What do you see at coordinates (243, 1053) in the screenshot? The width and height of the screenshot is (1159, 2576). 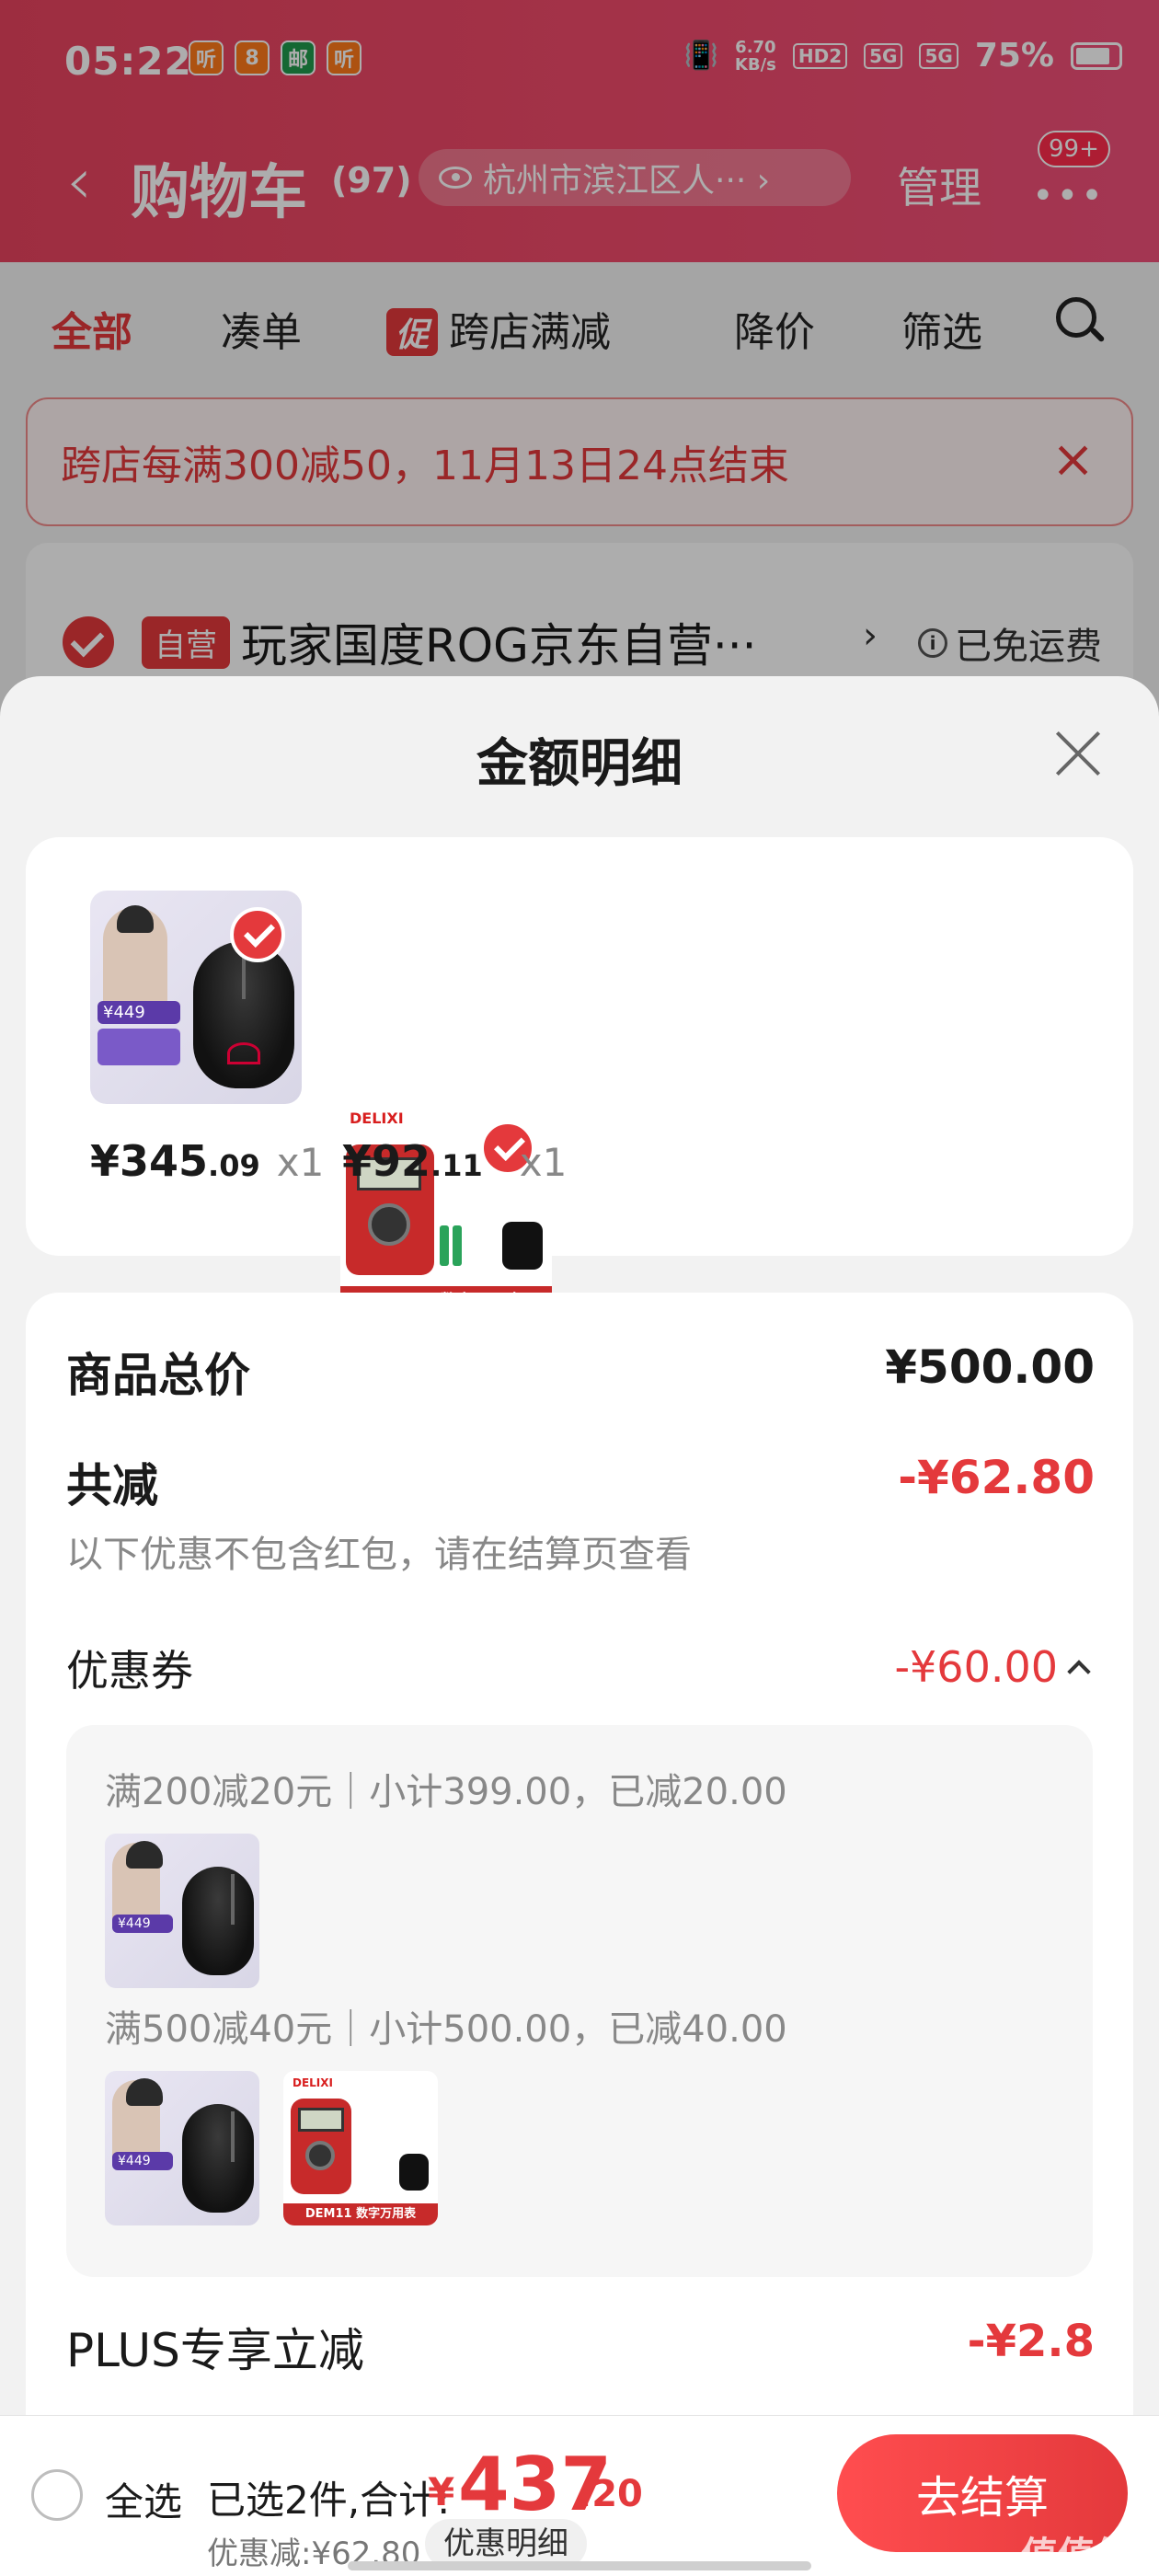 I see `rog-logo-icon` at bounding box center [243, 1053].